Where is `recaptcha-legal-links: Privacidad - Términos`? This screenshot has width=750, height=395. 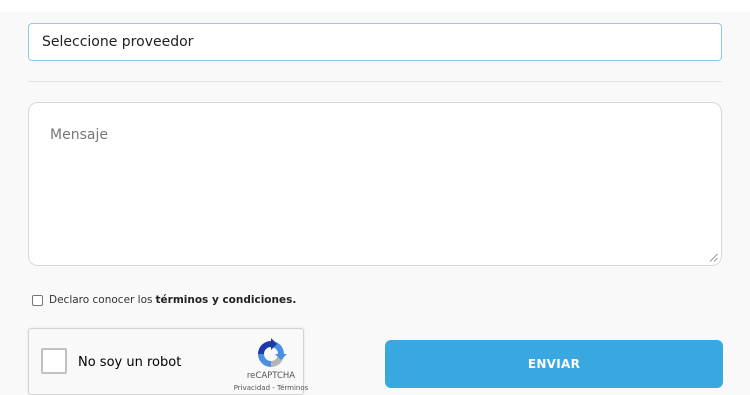 recaptcha-legal-links: Privacidad - Términos is located at coordinates (271, 388).